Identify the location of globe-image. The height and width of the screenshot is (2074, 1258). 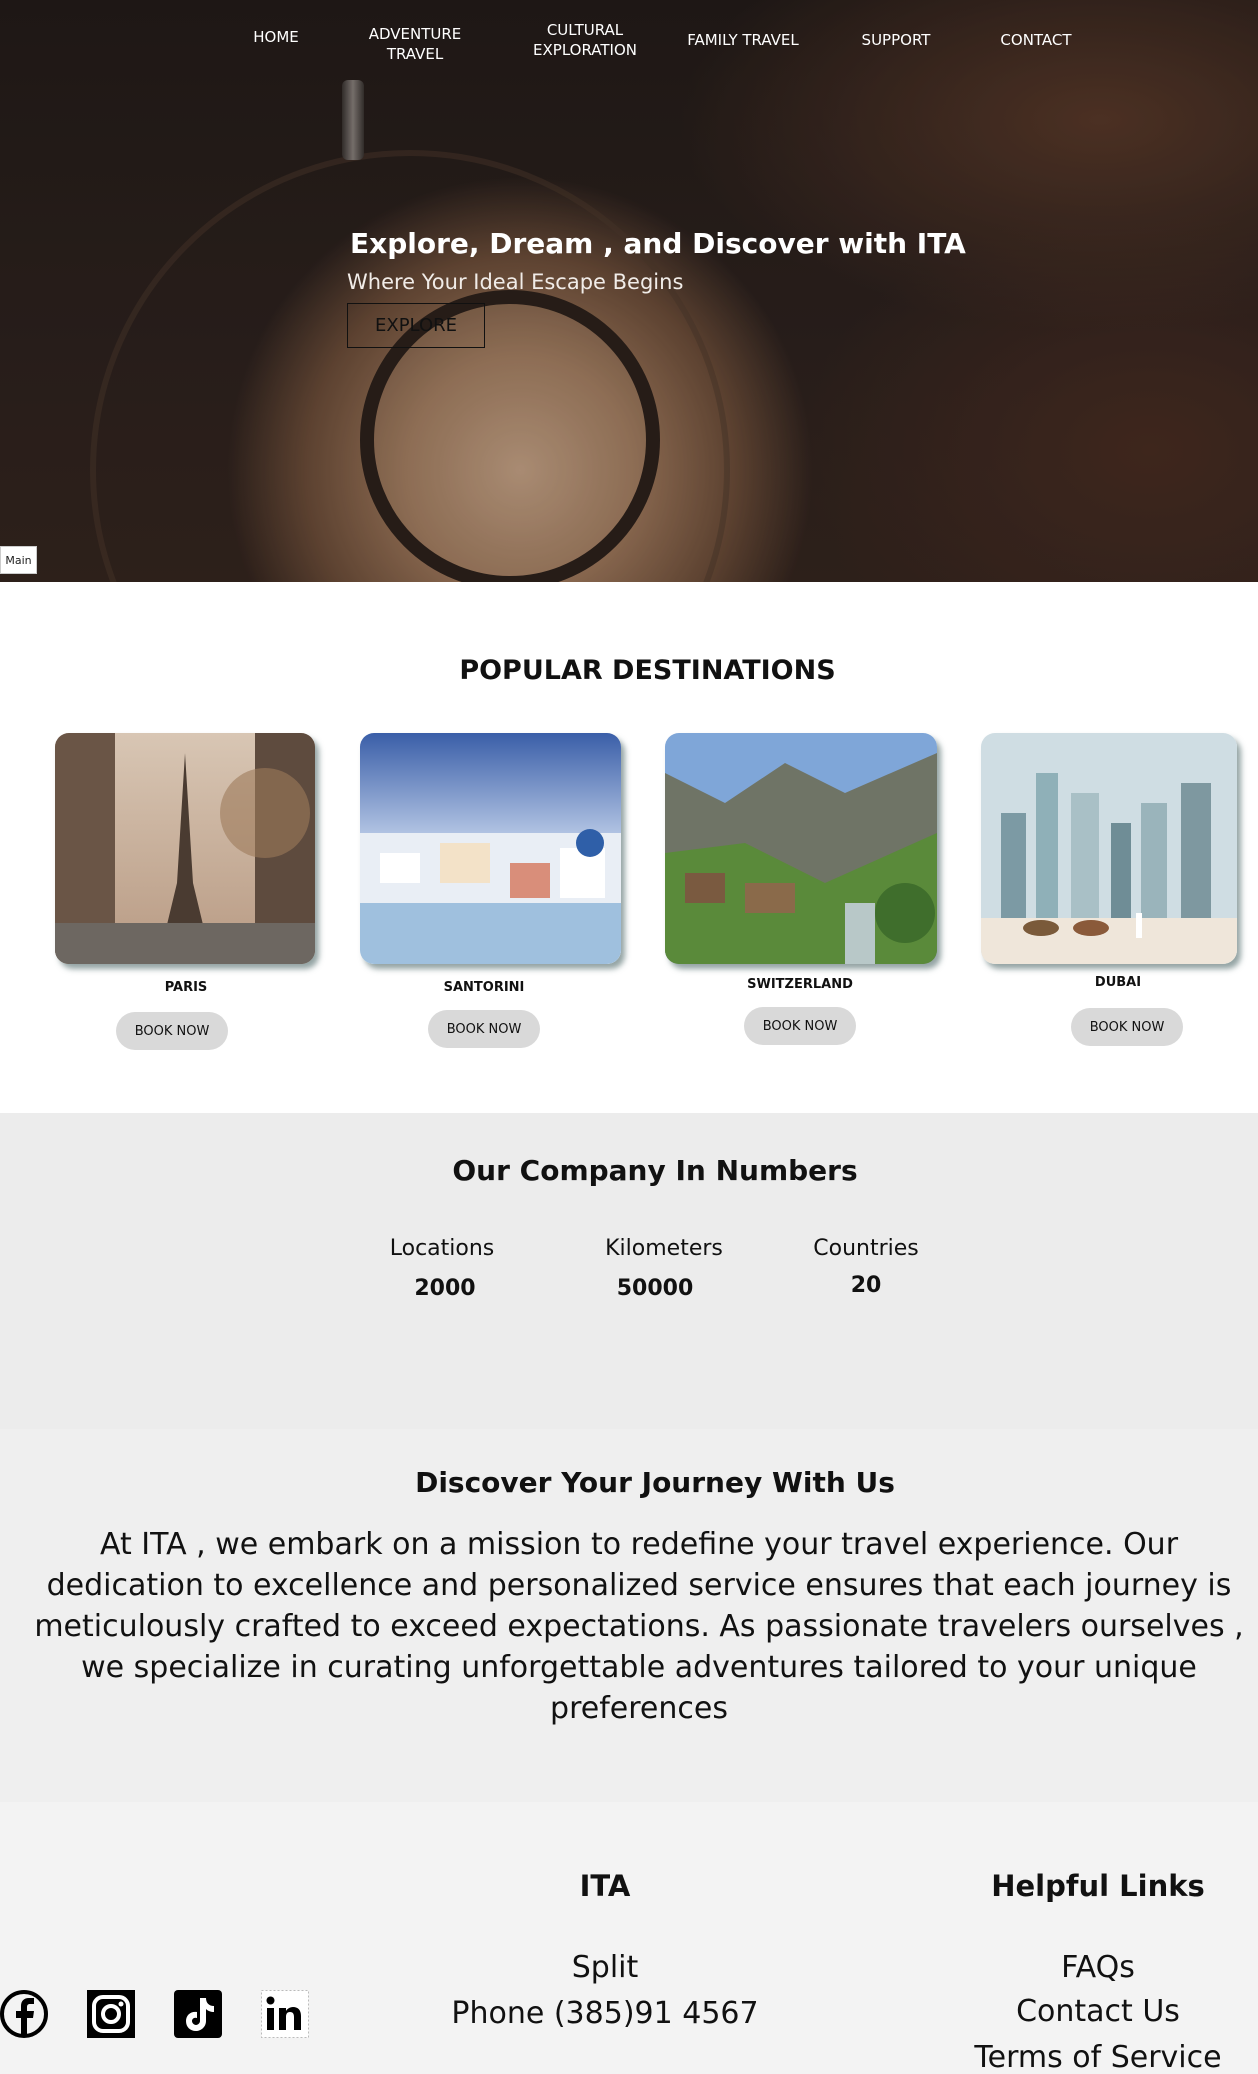
(410, 366).